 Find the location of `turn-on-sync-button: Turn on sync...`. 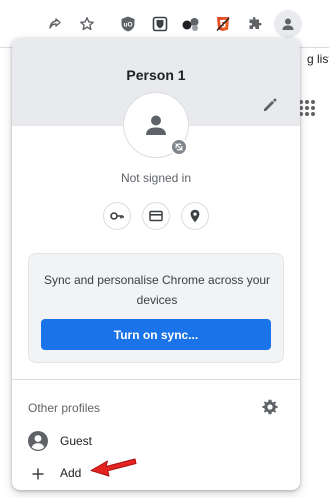

turn-on-sync-button: Turn on sync... is located at coordinates (156, 334).